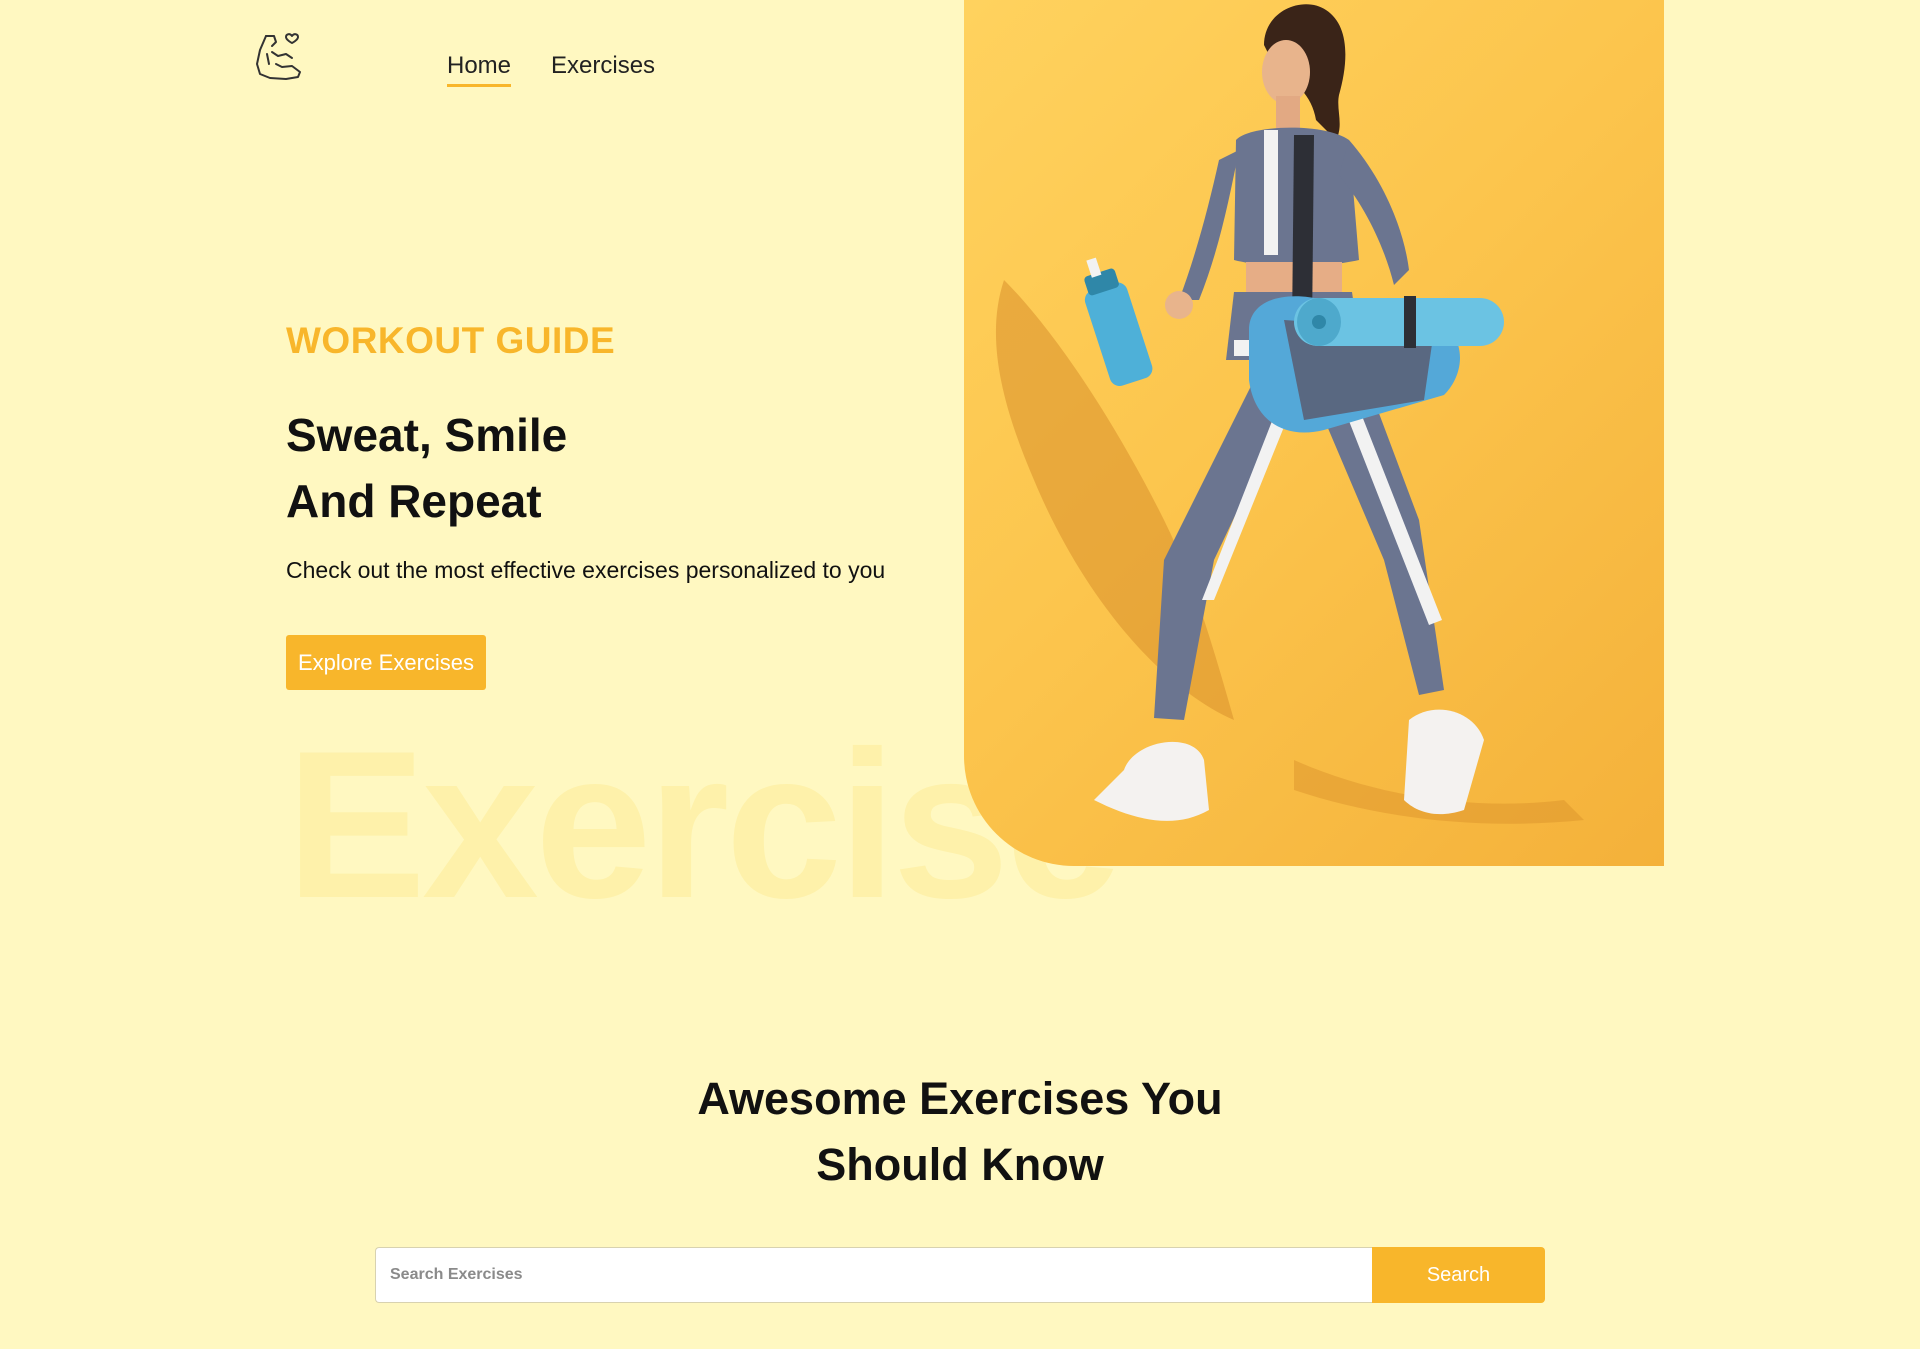 This screenshot has width=1920, height=1349. I want to click on search-input, so click(873, 1275).